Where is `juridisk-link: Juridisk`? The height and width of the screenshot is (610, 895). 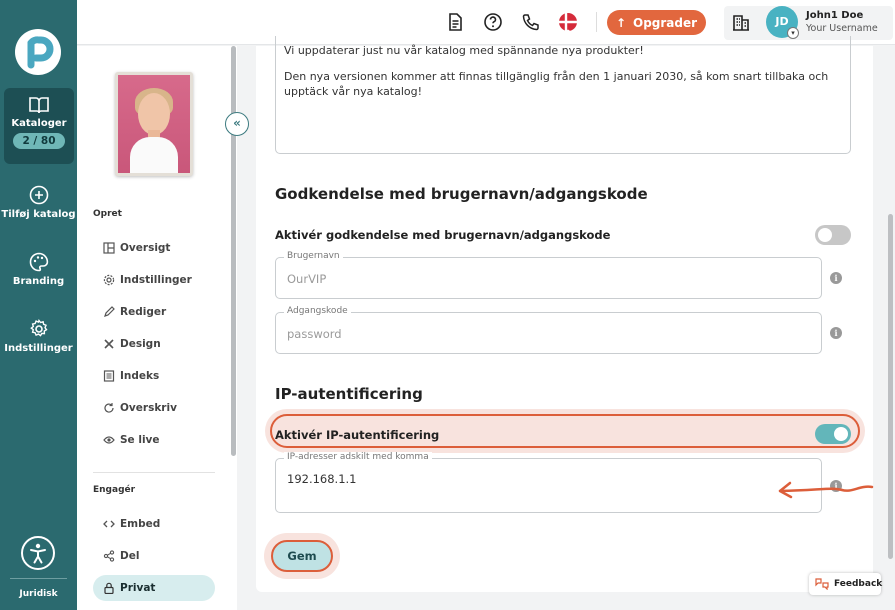 juridisk-link: Juridisk is located at coordinates (38, 594).